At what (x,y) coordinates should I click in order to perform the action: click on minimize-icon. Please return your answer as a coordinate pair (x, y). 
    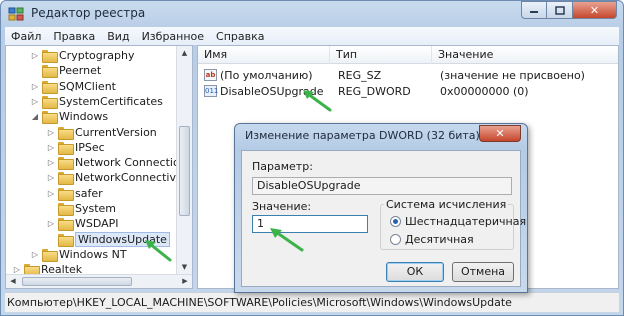
    Looking at the image, I should click on (534, 12).